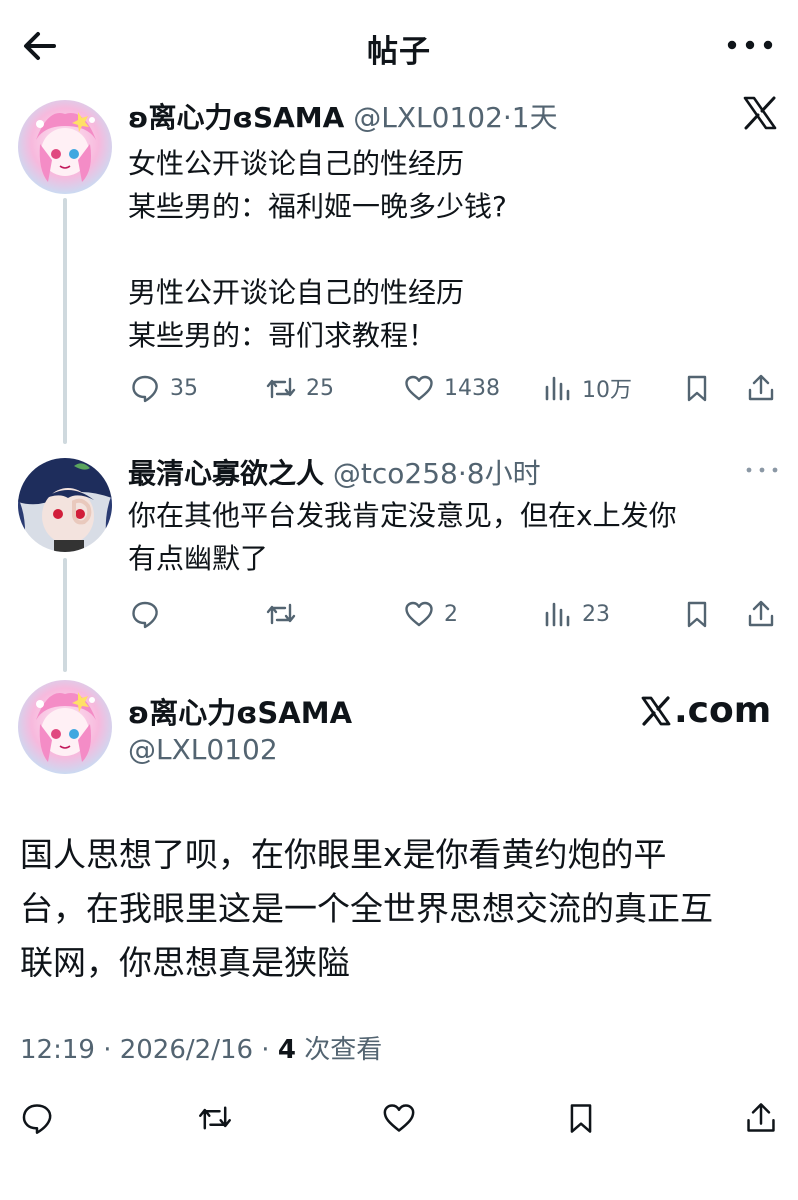 The image size is (798, 1200). What do you see at coordinates (149, 1050) in the screenshot?
I see `tweet-timestamp: 12:19 · 2026/2/16 ·` at bounding box center [149, 1050].